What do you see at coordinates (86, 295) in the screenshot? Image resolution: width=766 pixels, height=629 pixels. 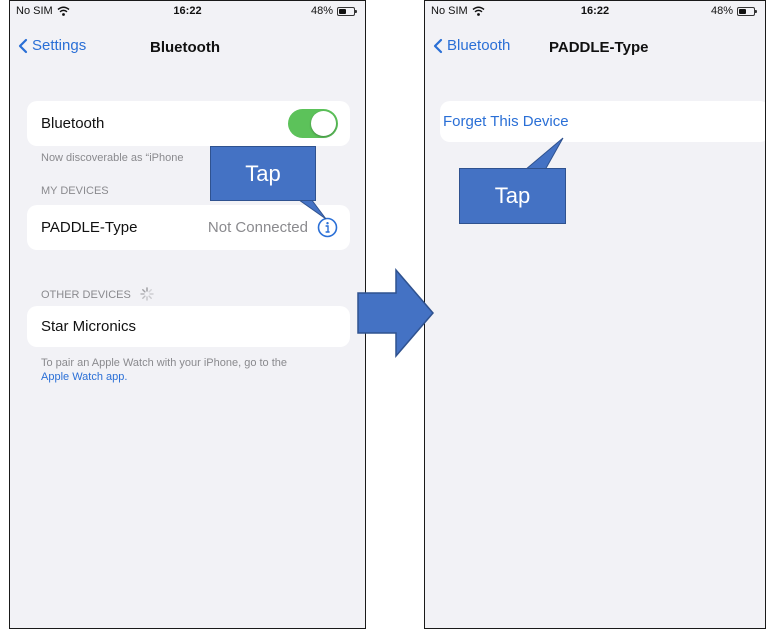 I see `other-devices-label: OTHER DEVICES` at bounding box center [86, 295].